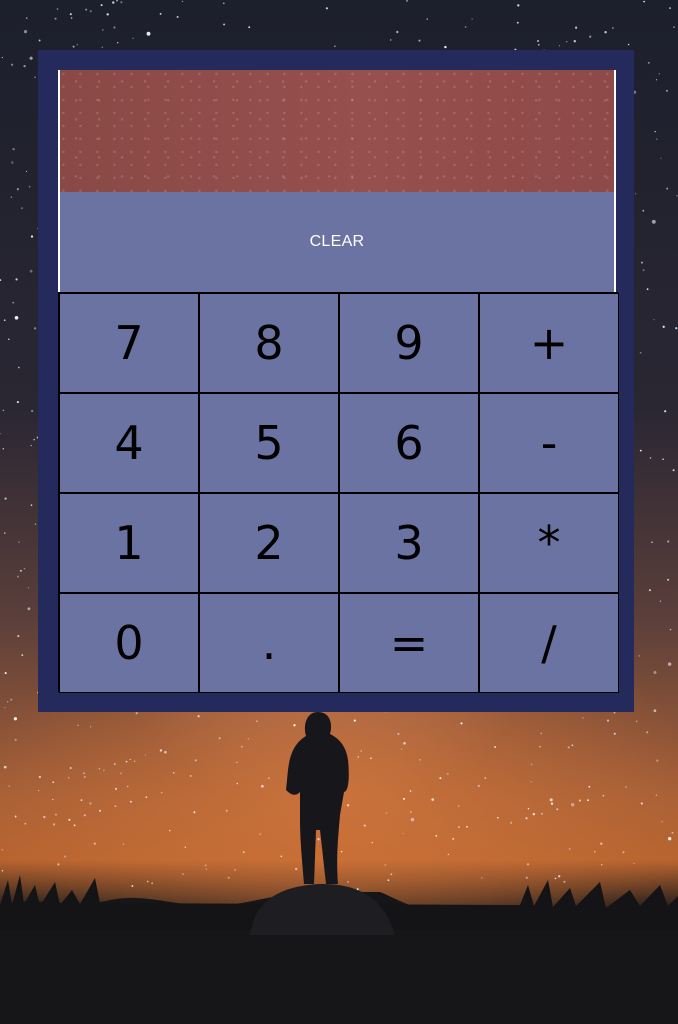 This screenshot has height=1024, width=678. I want to click on clear-button: CLEAR, so click(337, 242).